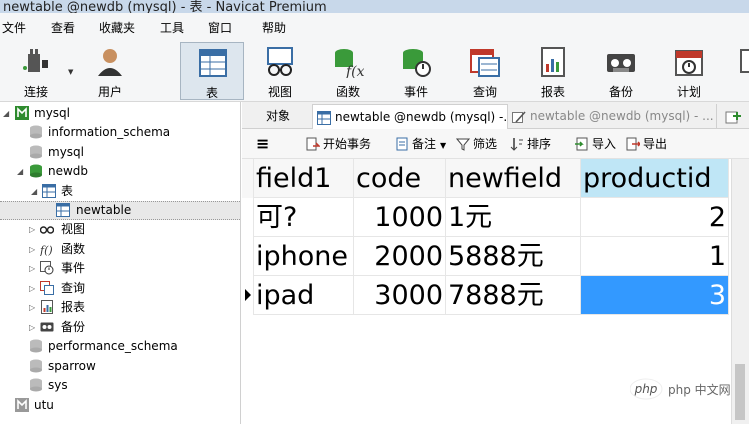 Image resolution: width=749 pixels, height=424 pixels. I want to click on new-tab-button, so click(732, 116).